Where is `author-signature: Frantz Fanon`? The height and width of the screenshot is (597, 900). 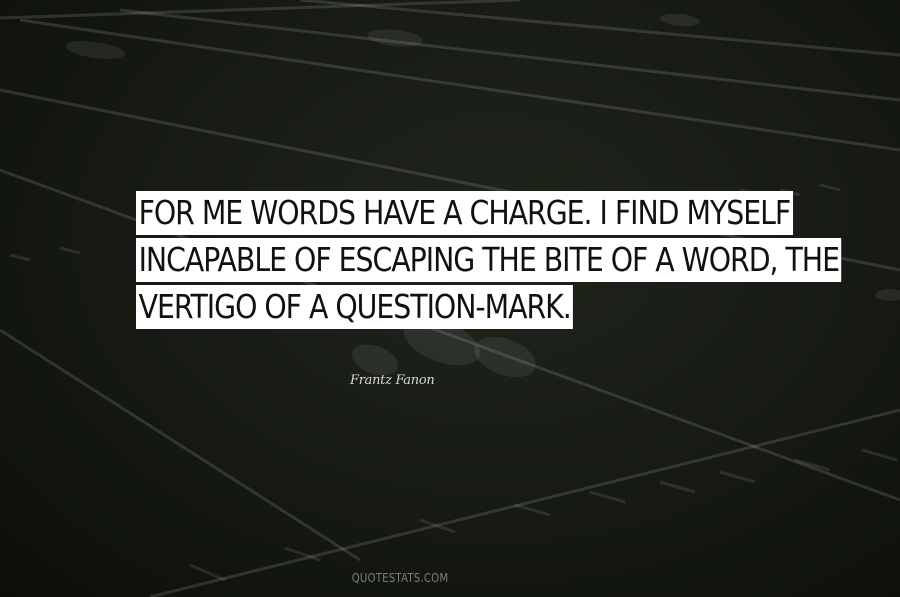 author-signature: Frantz Fanon is located at coordinates (392, 380).